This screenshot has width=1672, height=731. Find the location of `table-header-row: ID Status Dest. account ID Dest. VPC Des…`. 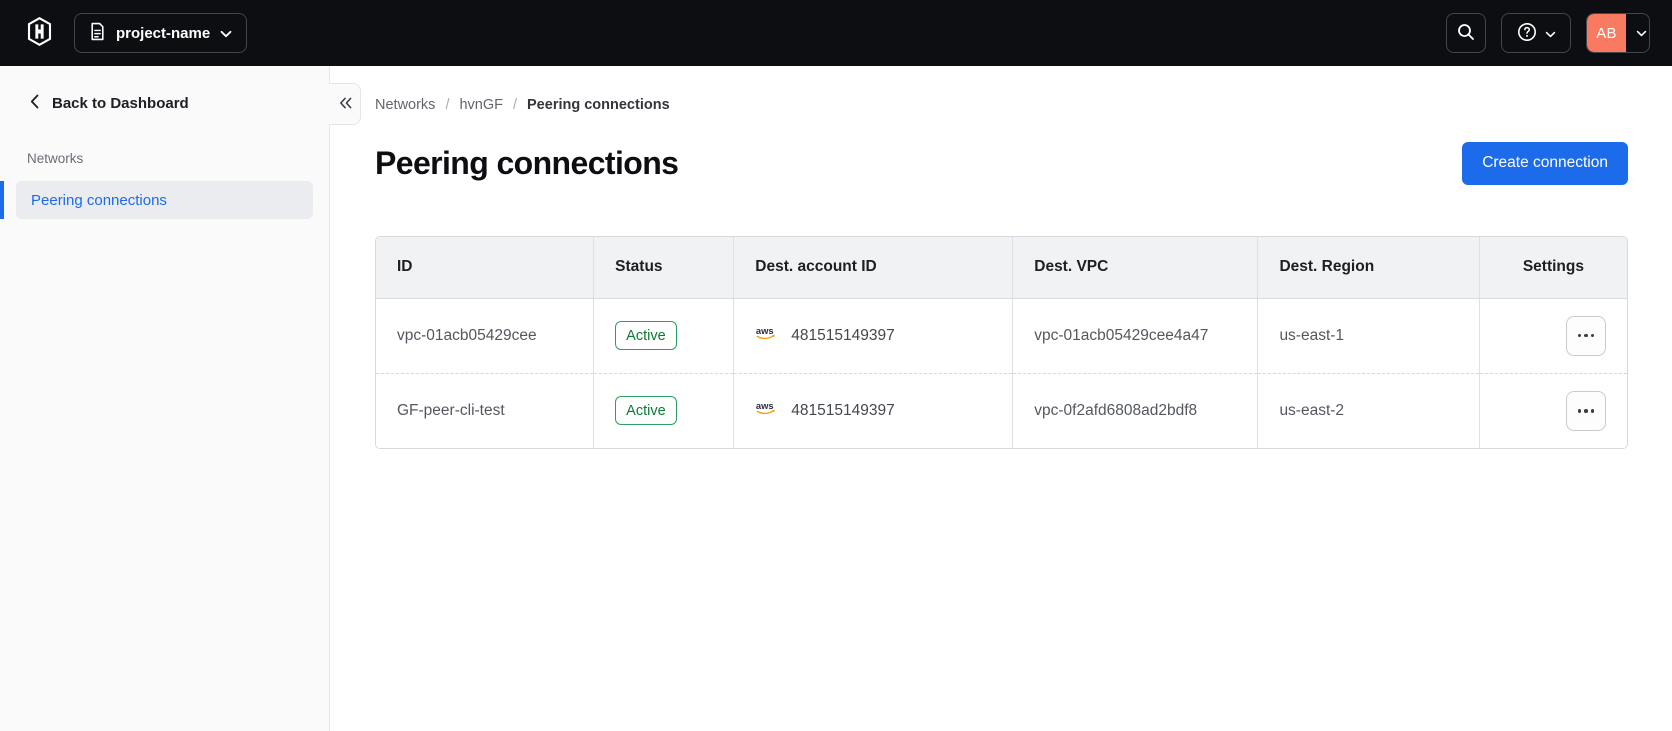

table-header-row: ID Status Dest. account ID Dest. VPC Des… is located at coordinates (1001, 268).